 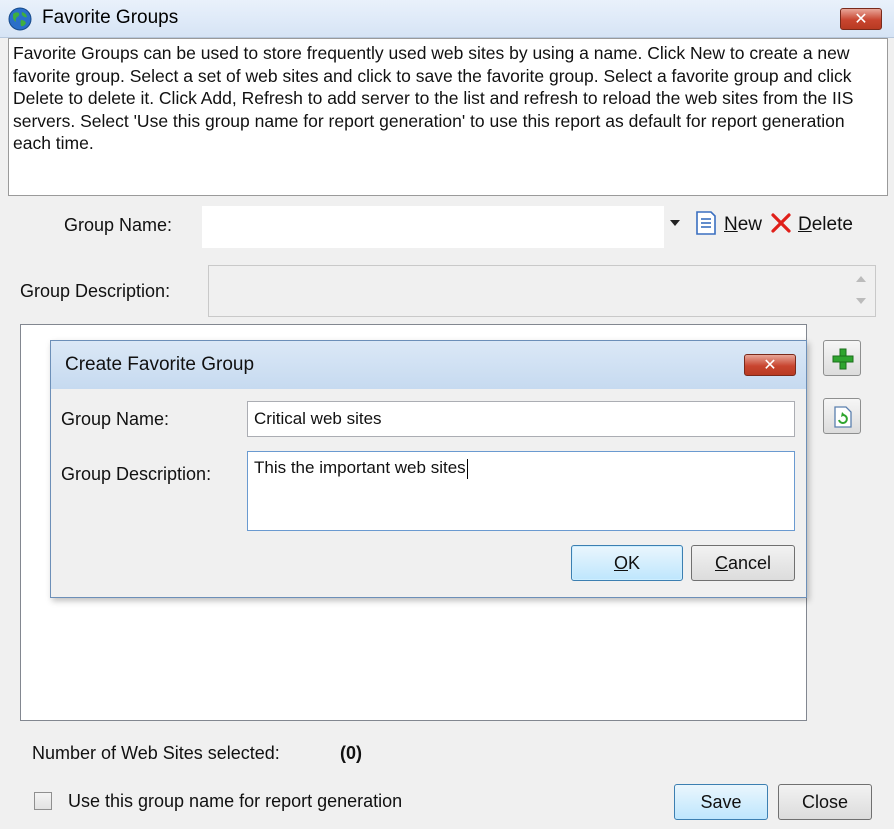 What do you see at coordinates (627, 563) in the screenshot?
I see `ok-button: OK` at bounding box center [627, 563].